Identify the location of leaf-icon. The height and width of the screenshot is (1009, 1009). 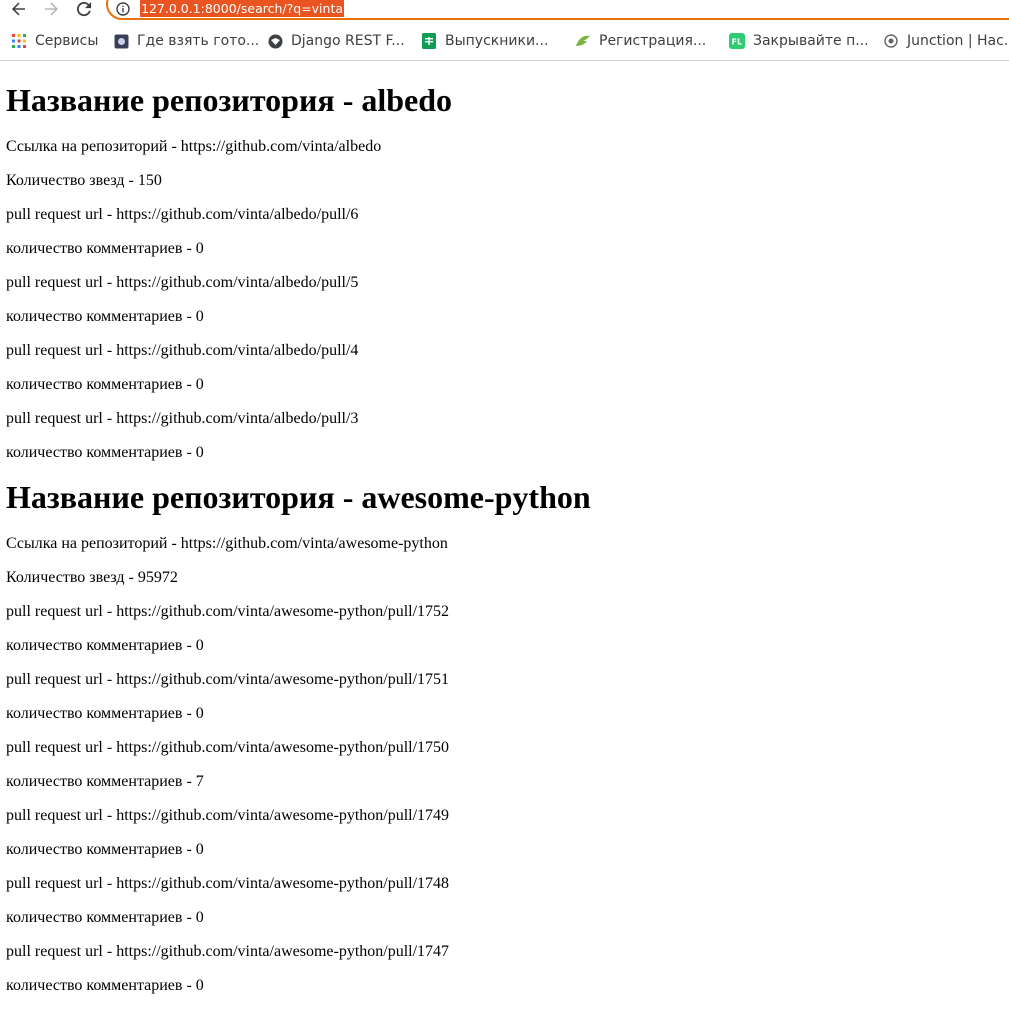
(583, 41).